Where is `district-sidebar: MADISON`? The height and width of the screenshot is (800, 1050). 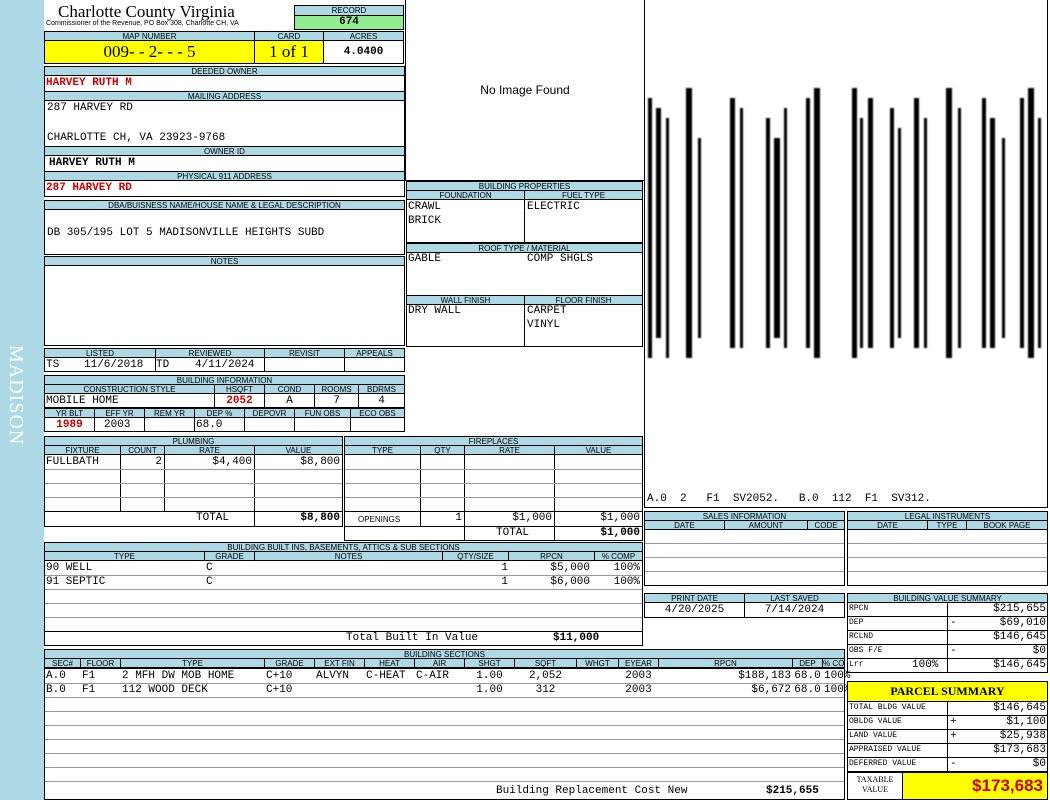 district-sidebar: MADISON is located at coordinates (22, 400).